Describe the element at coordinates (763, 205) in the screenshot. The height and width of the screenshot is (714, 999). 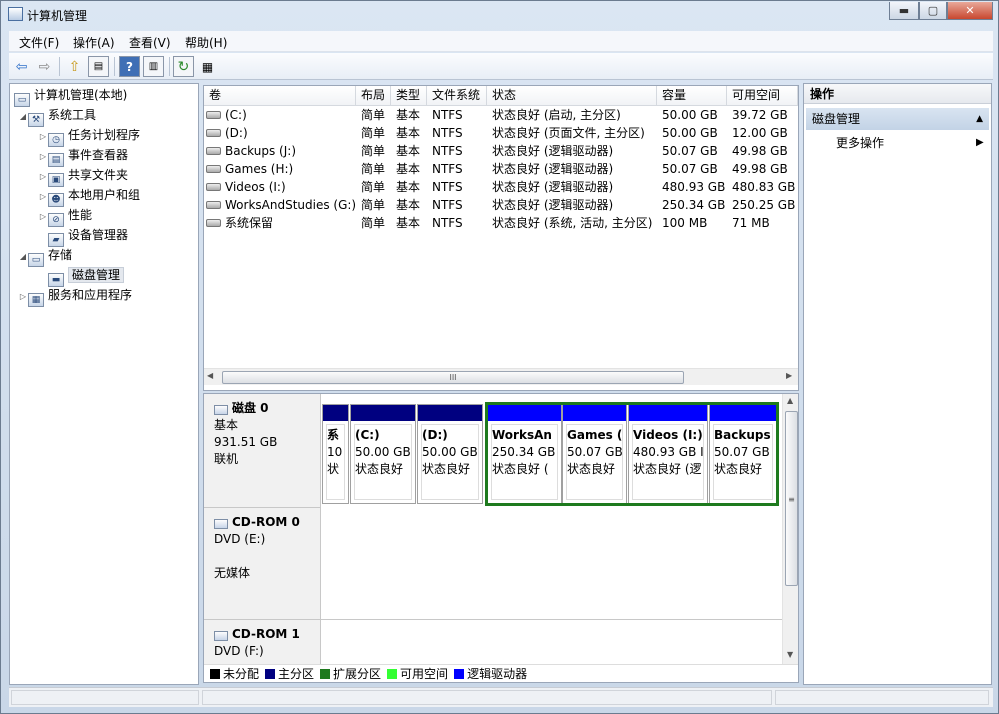
I see `table-cell: 250.25 GB` at that location.